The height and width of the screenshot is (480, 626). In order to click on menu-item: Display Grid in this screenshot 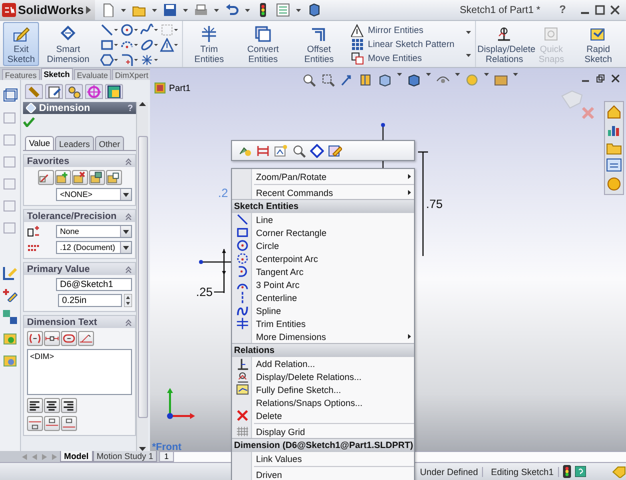, I will do `click(323, 431)`.